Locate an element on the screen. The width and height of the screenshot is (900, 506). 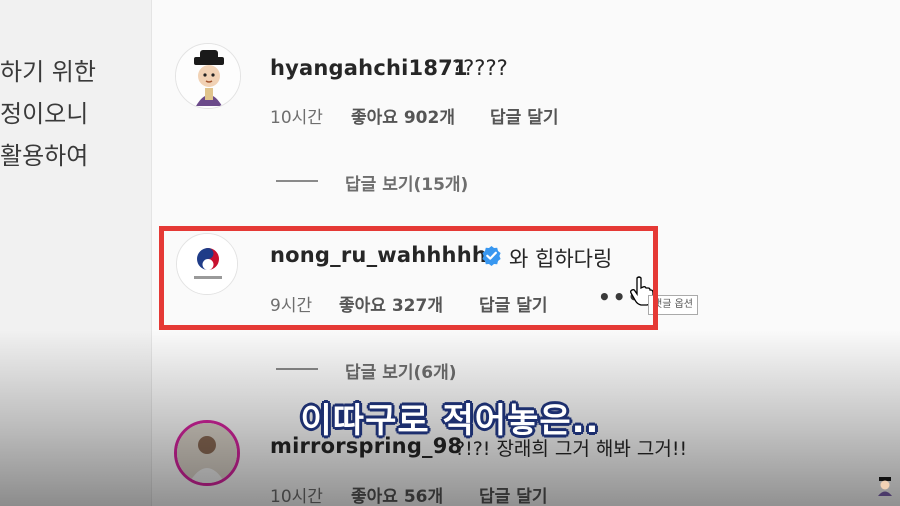
character-icon is located at coordinates (208, 76).